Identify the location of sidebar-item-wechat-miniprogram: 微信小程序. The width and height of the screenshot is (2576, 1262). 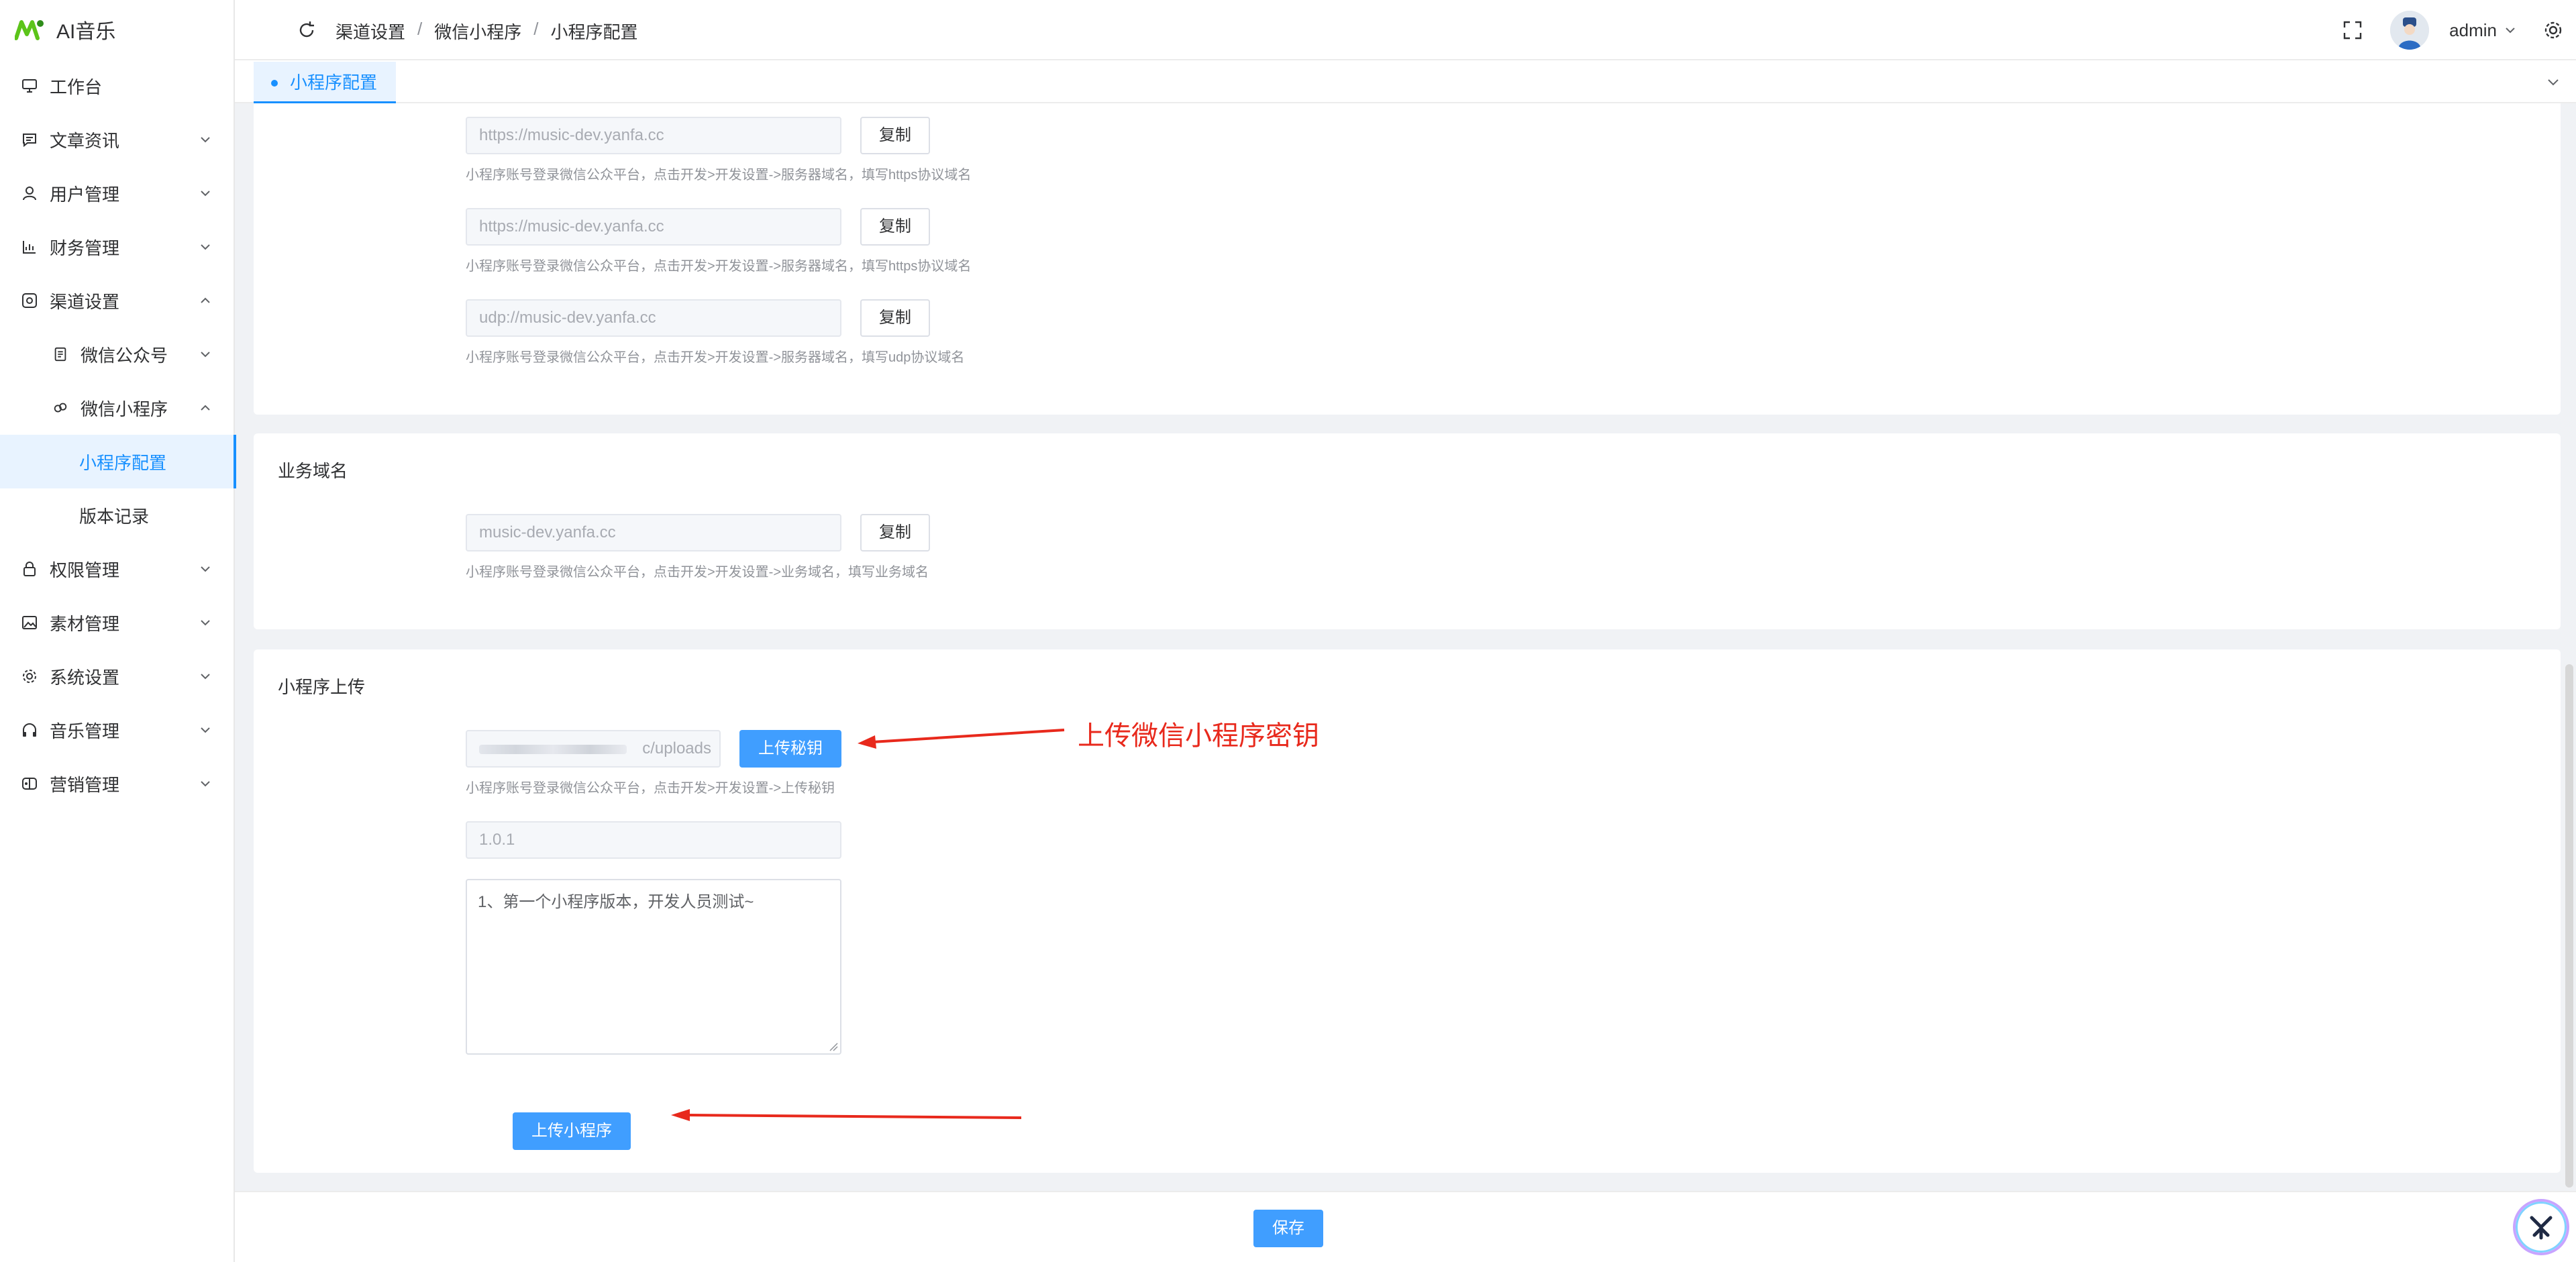
(117, 408).